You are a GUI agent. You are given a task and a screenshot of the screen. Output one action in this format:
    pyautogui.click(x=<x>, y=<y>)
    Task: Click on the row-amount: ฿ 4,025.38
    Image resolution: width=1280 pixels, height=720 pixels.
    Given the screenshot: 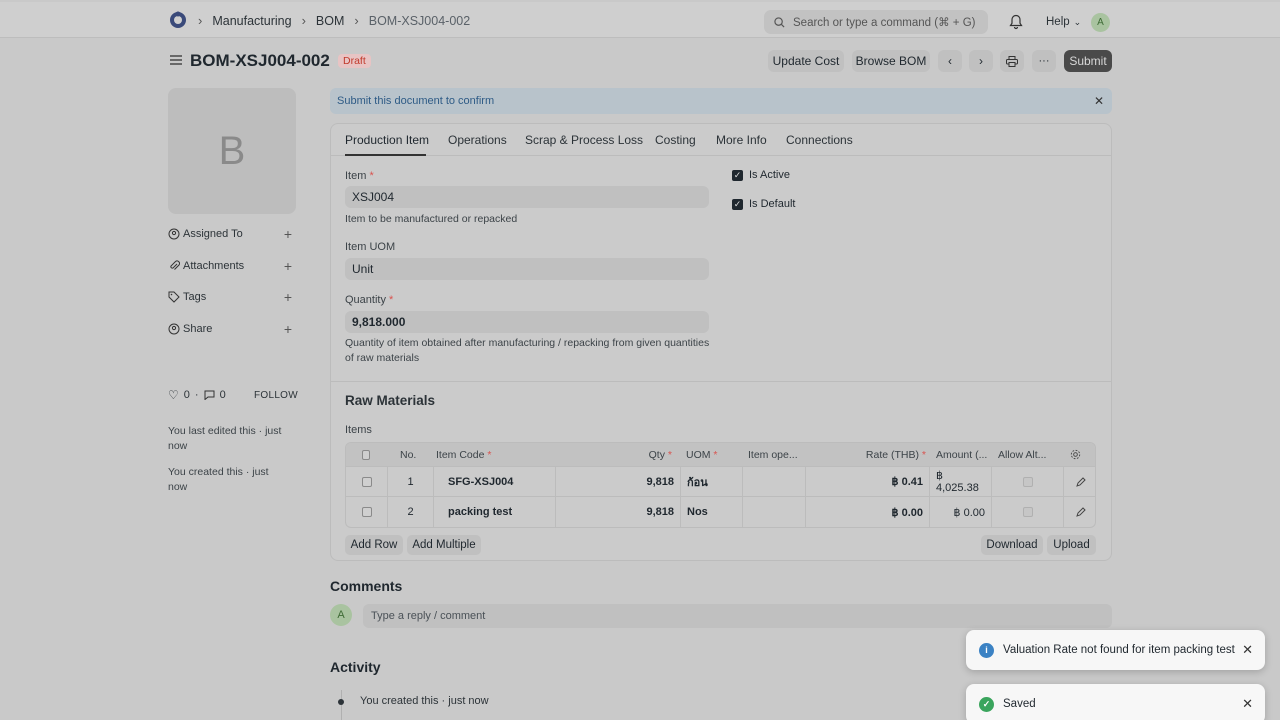 What is the action you would take?
    pyautogui.click(x=961, y=481)
    